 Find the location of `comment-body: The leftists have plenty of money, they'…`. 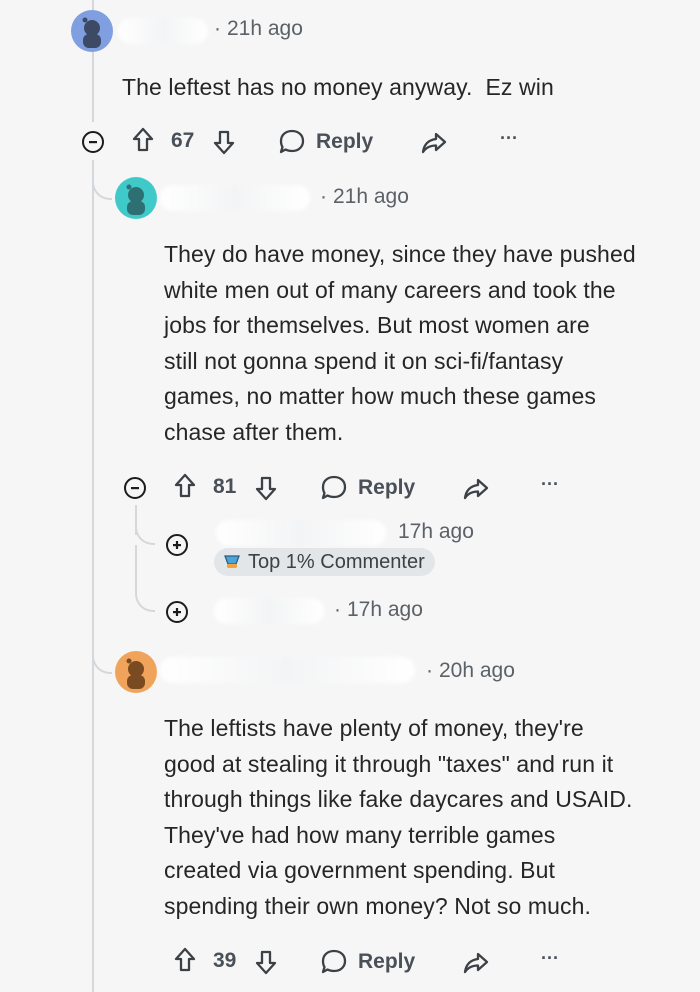

comment-body: The leftists have plenty of money, they'… is located at coordinates (398, 817).